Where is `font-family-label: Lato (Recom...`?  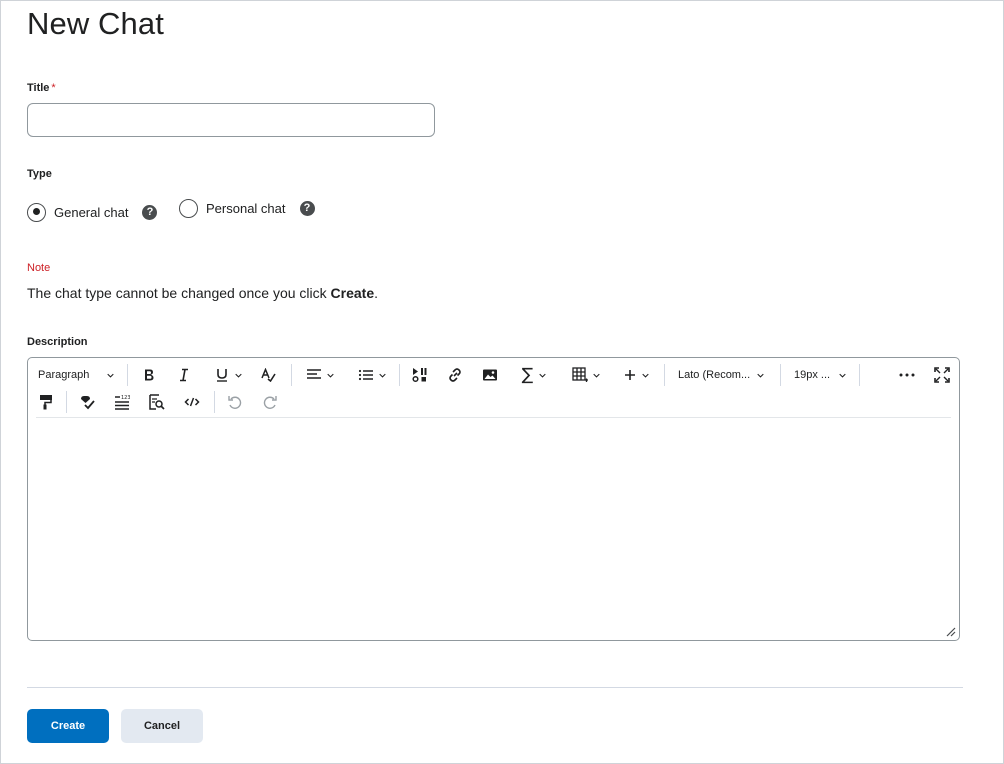
font-family-label: Lato (Recom... is located at coordinates (714, 375).